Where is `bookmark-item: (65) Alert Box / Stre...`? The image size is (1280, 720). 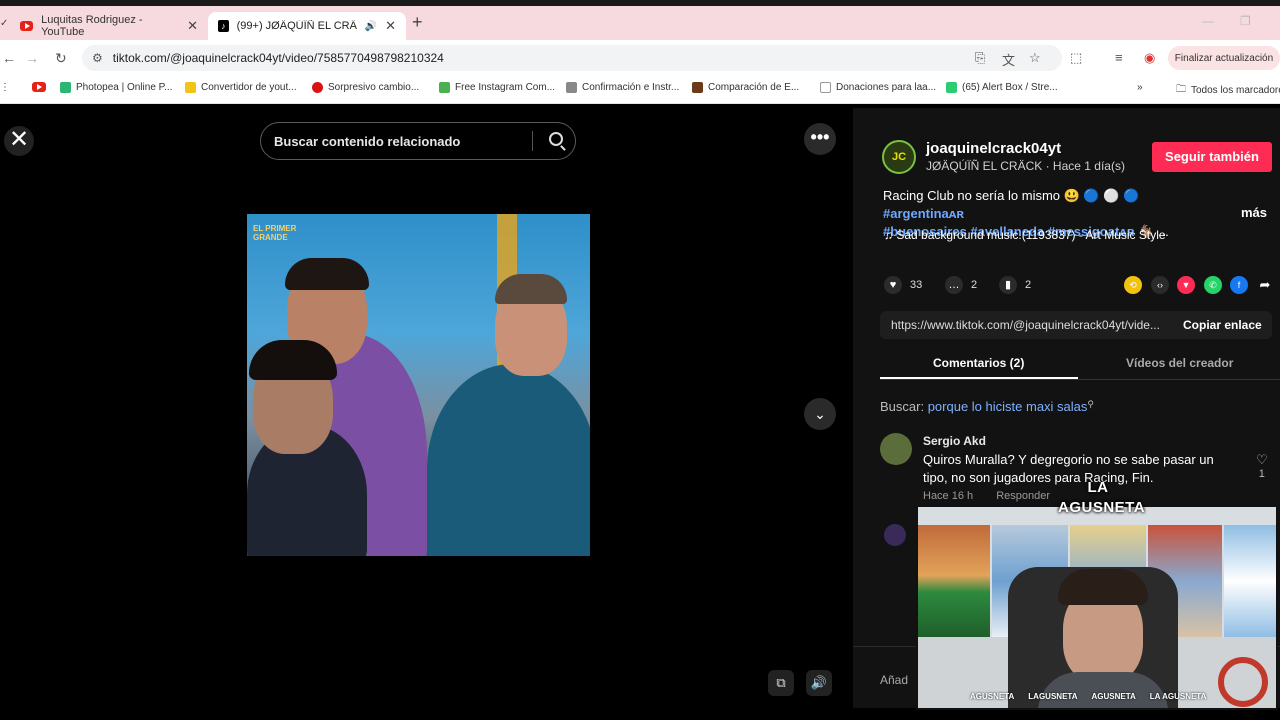 bookmark-item: (65) Alert Box / Stre... is located at coordinates (1002, 87).